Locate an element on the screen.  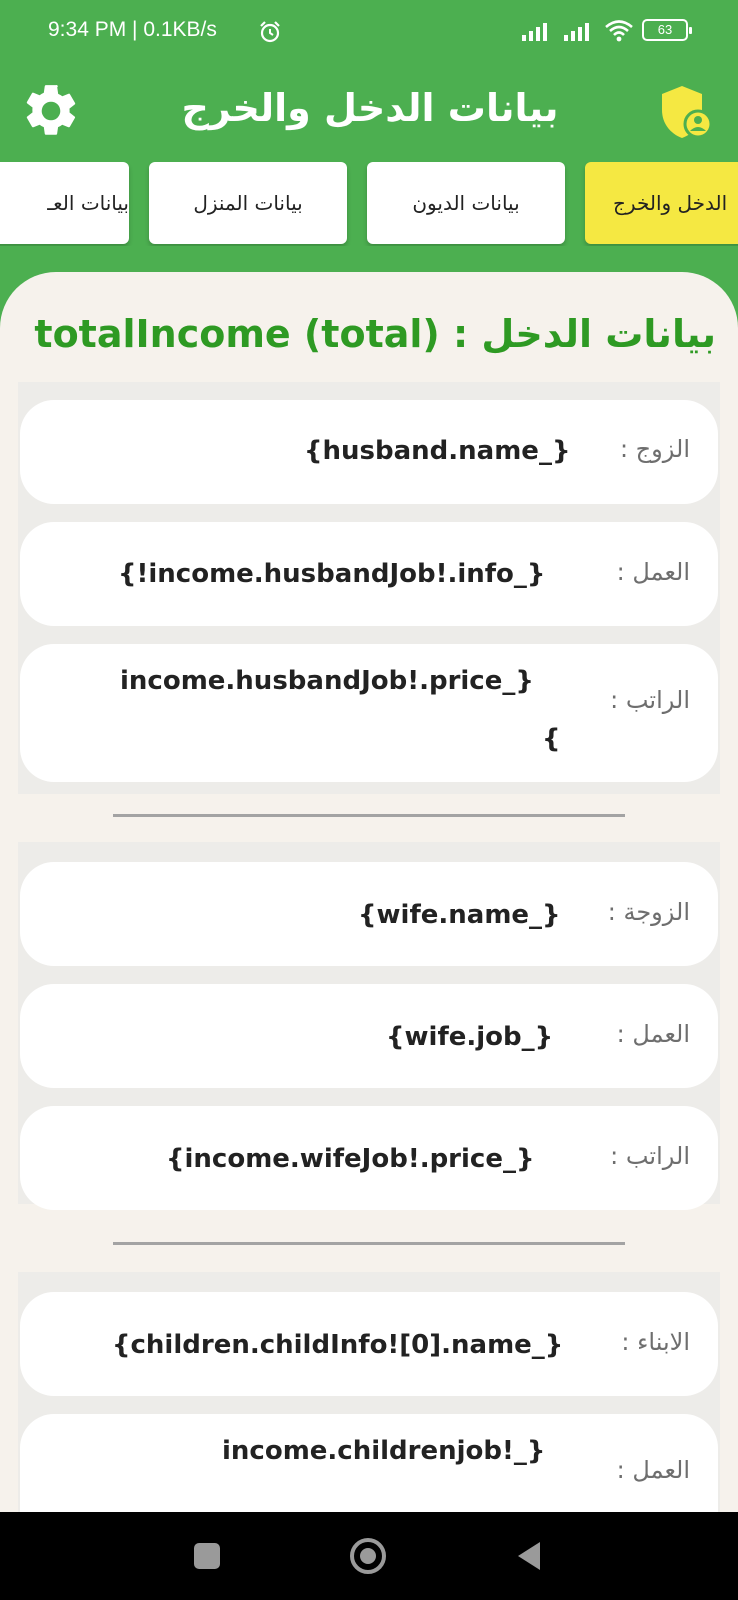
back-triangle-icon is located at coordinates (530, 1556).